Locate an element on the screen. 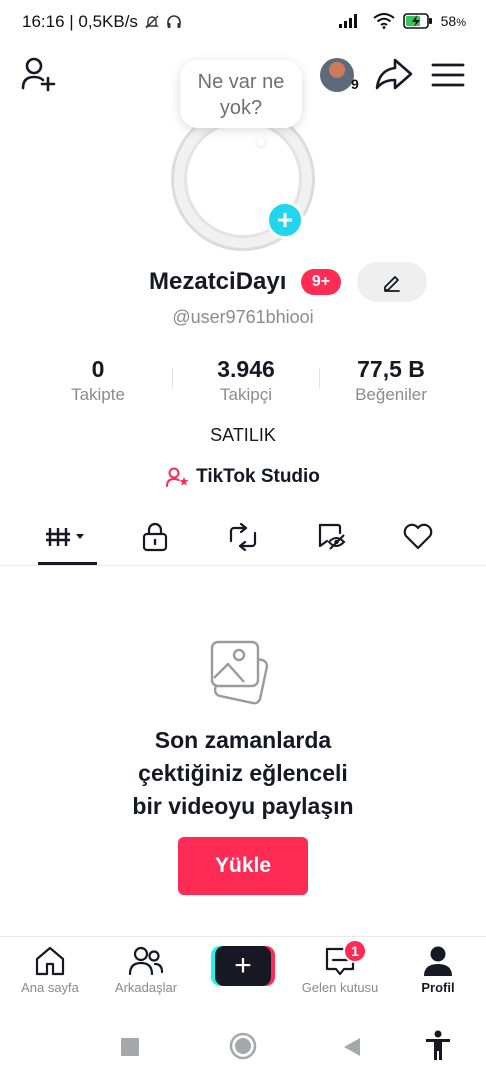  create-button: + is located at coordinates (243, 966).